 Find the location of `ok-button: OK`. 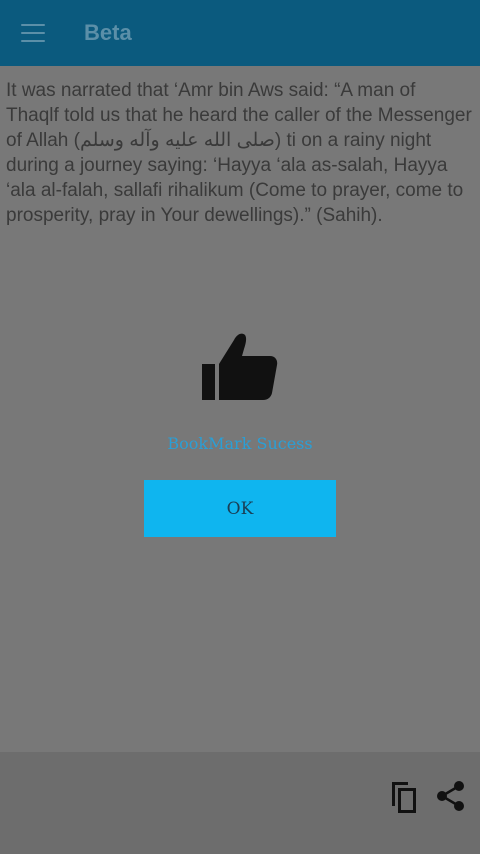

ok-button: OK is located at coordinates (240, 508).